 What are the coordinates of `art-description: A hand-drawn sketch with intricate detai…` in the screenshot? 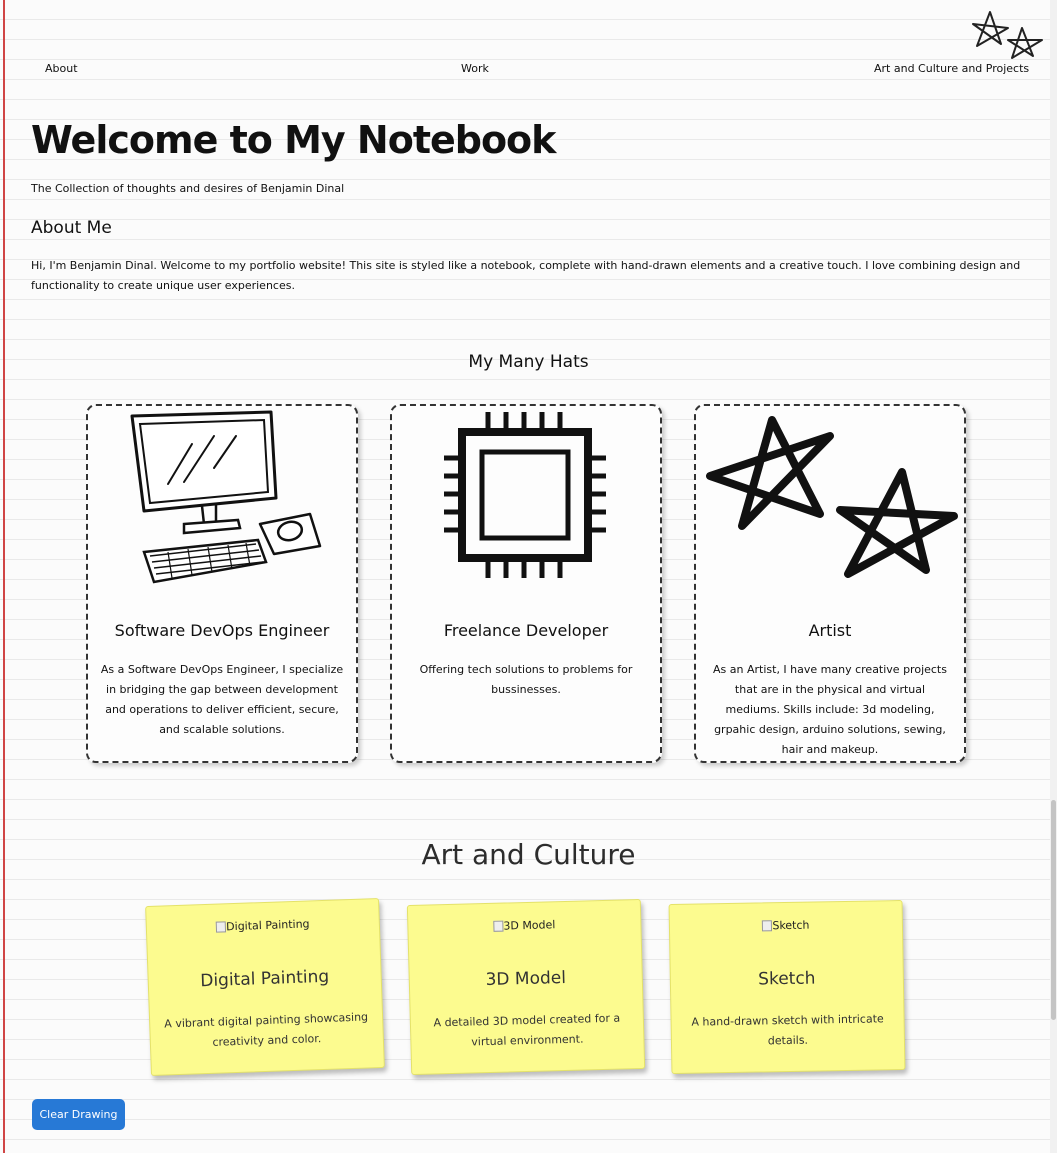 It's located at (787, 1030).